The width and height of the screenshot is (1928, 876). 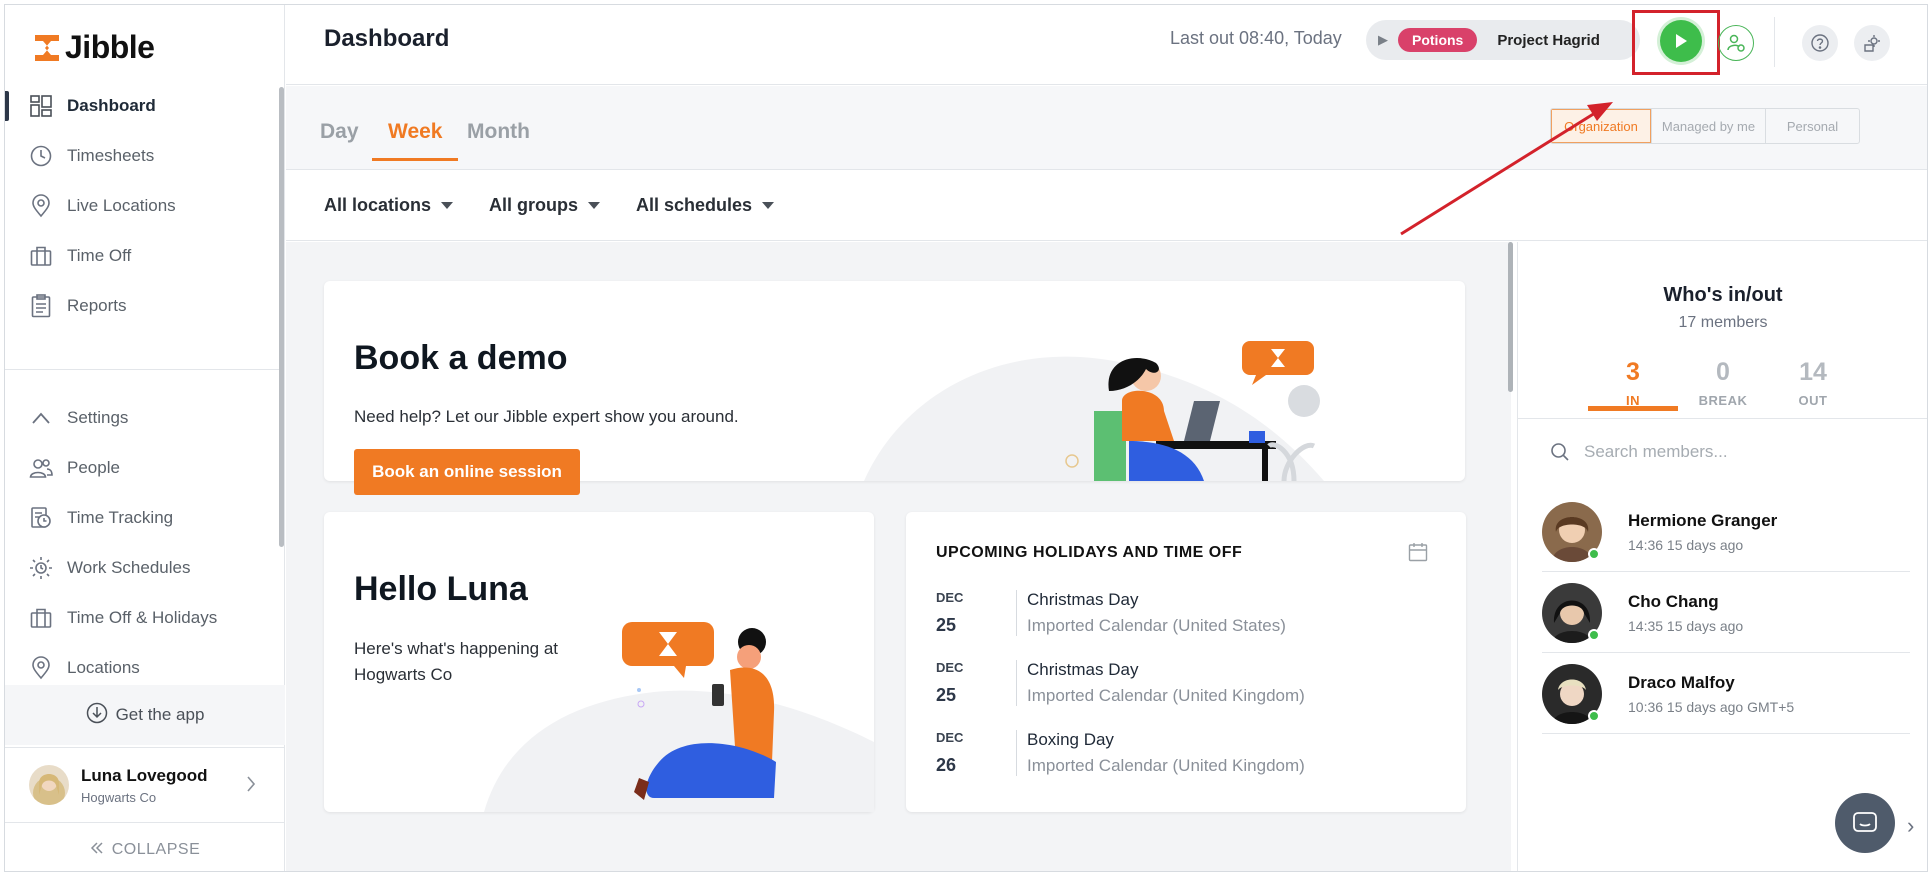 What do you see at coordinates (950, 737) in the screenshot?
I see `holiday-month: DEC` at bounding box center [950, 737].